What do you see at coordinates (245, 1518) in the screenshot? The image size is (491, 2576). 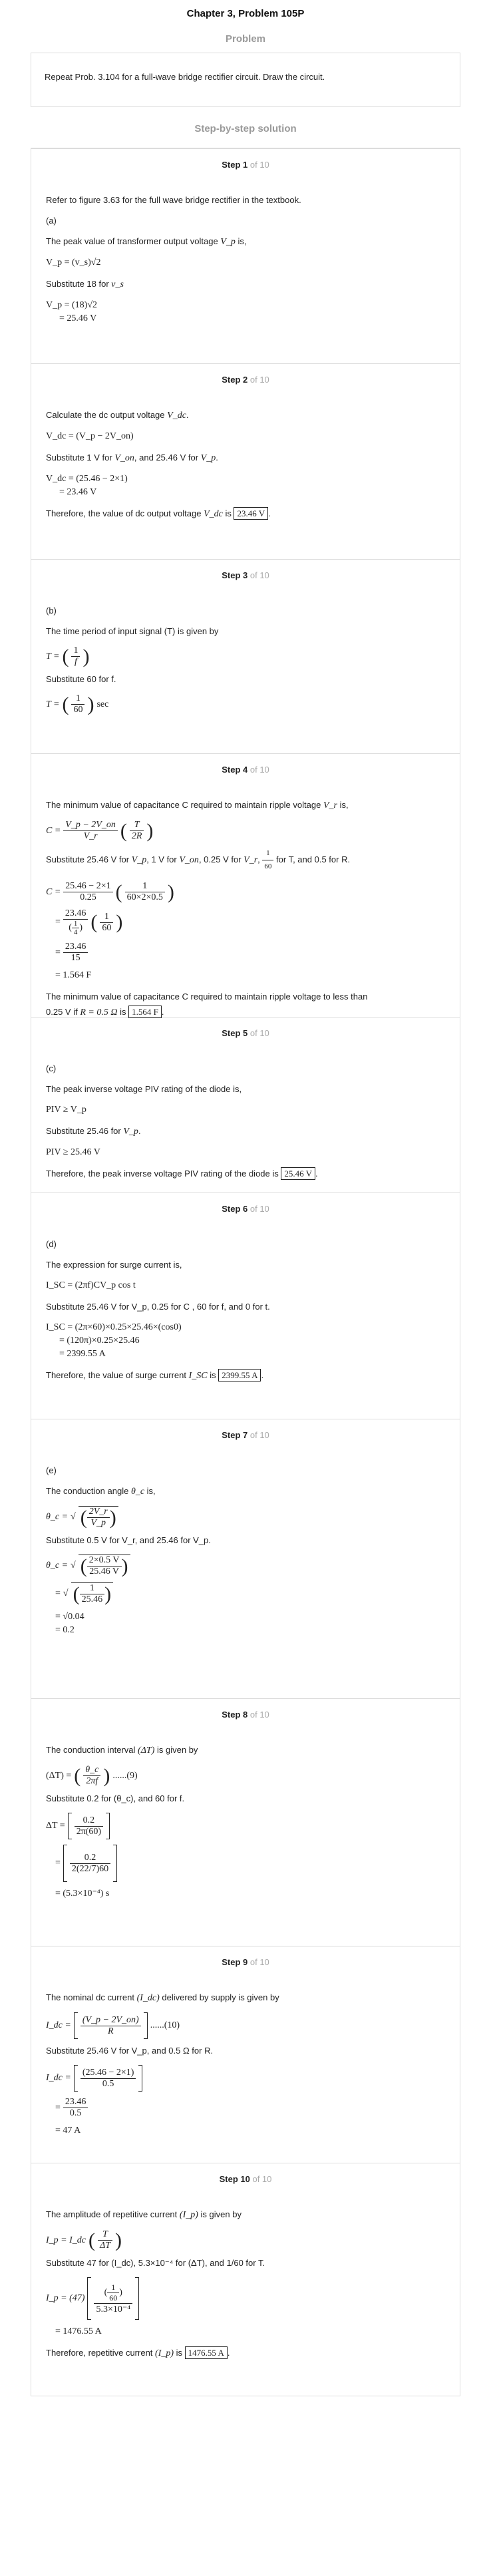 I see `equation: θ_c = √ (2V_r V_p)` at bounding box center [245, 1518].